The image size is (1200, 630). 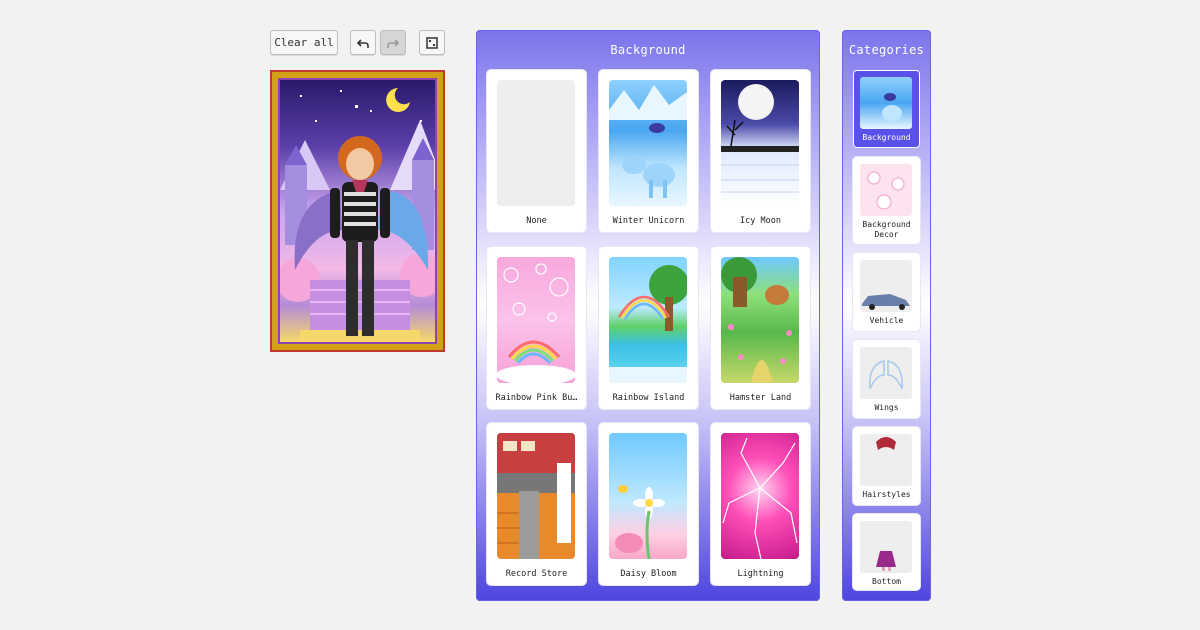 I want to click on background-item-none: None, so click(x=536, y=151).